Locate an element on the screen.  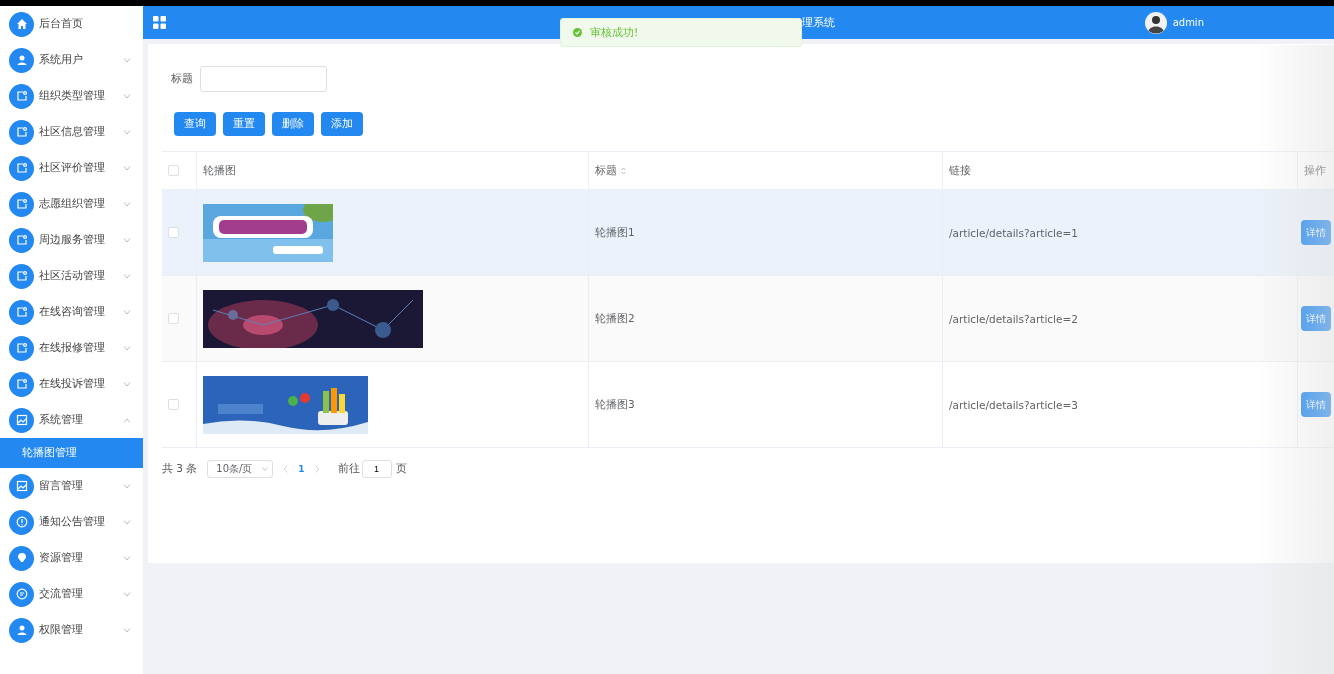
page-suffix: 页 is located at coordinates (401, 469).